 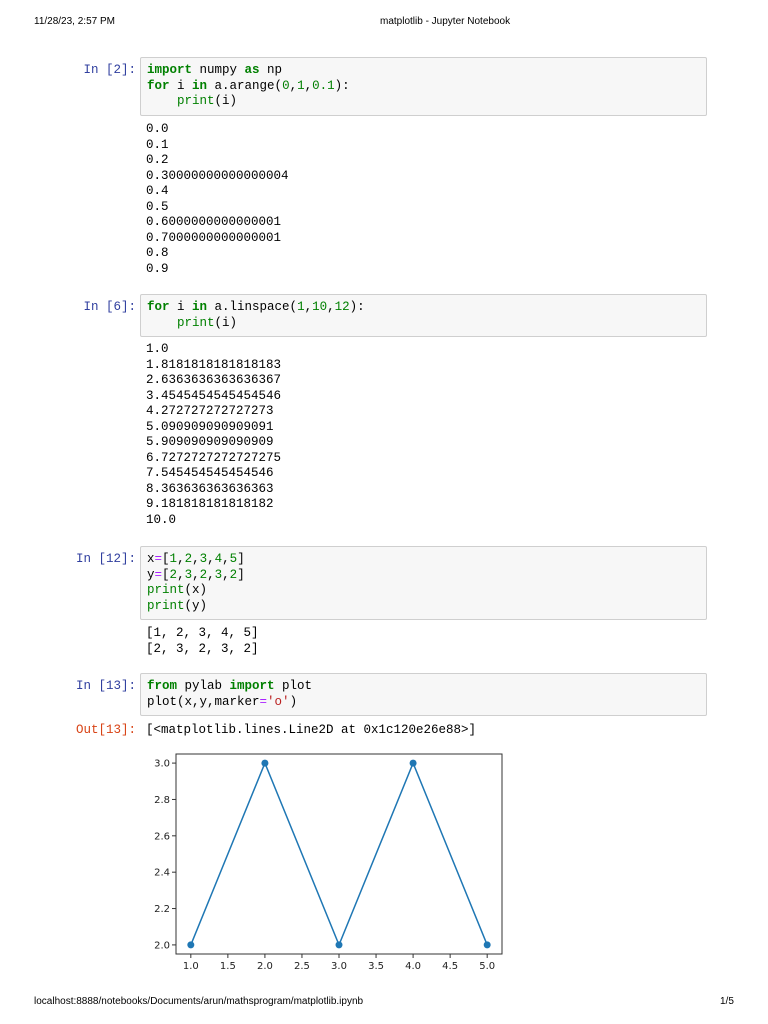 I want to click on x-tick-label: 1.5, so click(x=228, y=966).